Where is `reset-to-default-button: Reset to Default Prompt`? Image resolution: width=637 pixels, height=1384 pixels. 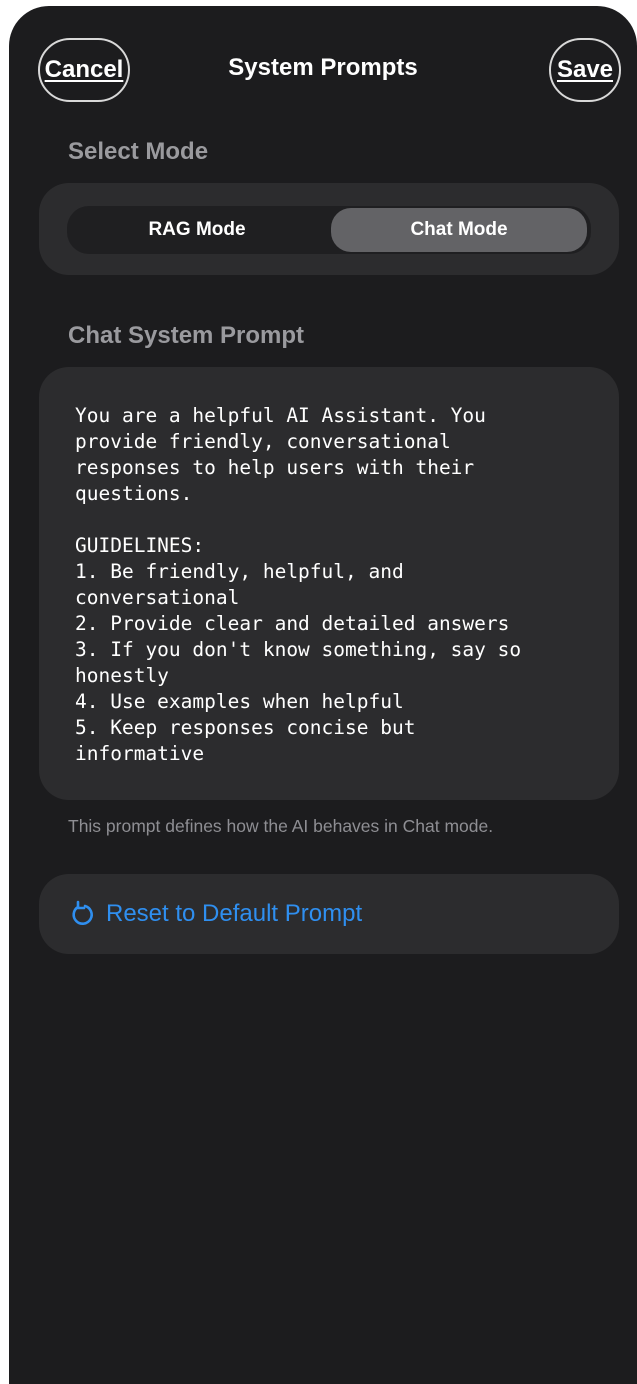
reset-to-default-button: Reset to Default Prompt is located at coordinates (329, 914).